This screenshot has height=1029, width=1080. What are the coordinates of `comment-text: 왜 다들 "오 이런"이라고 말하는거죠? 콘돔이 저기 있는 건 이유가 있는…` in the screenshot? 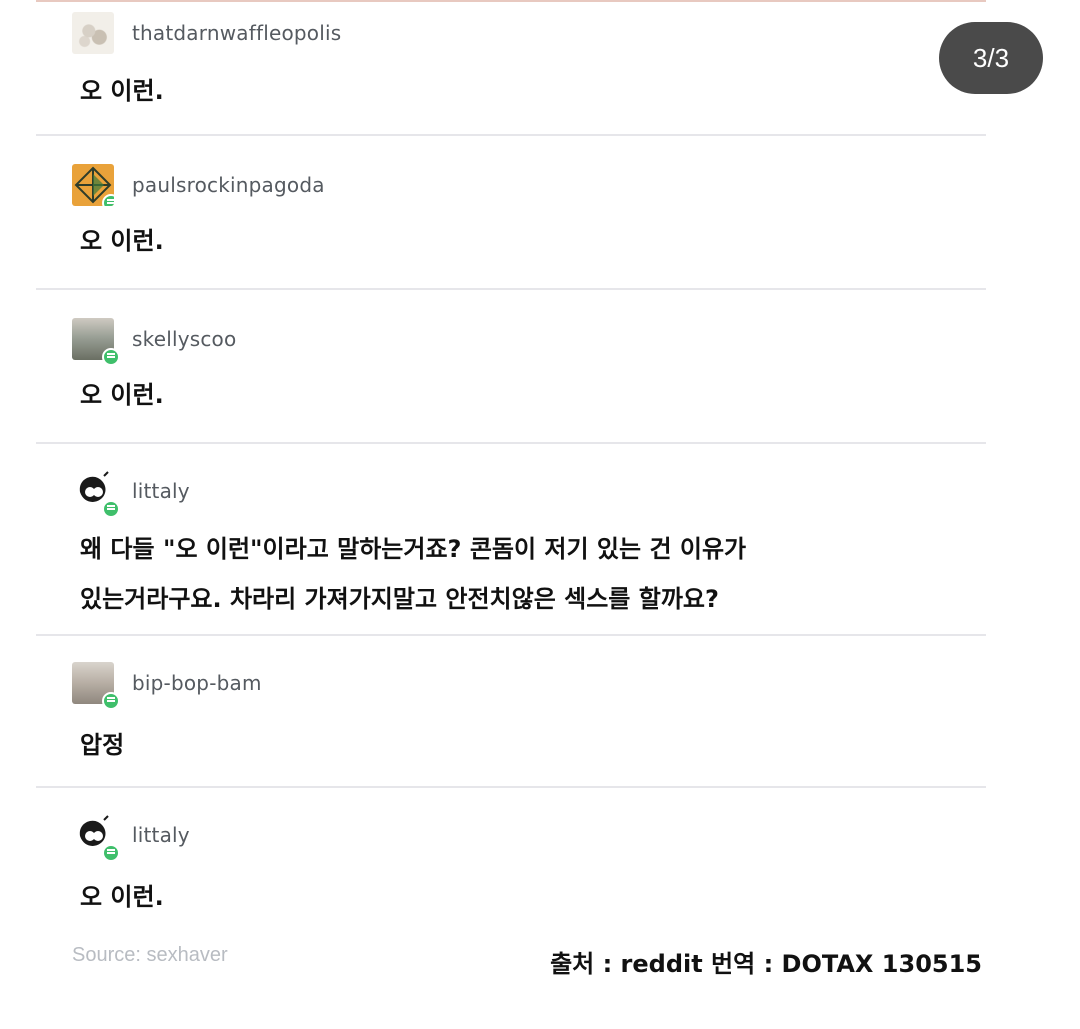 It's located at (413, 574).